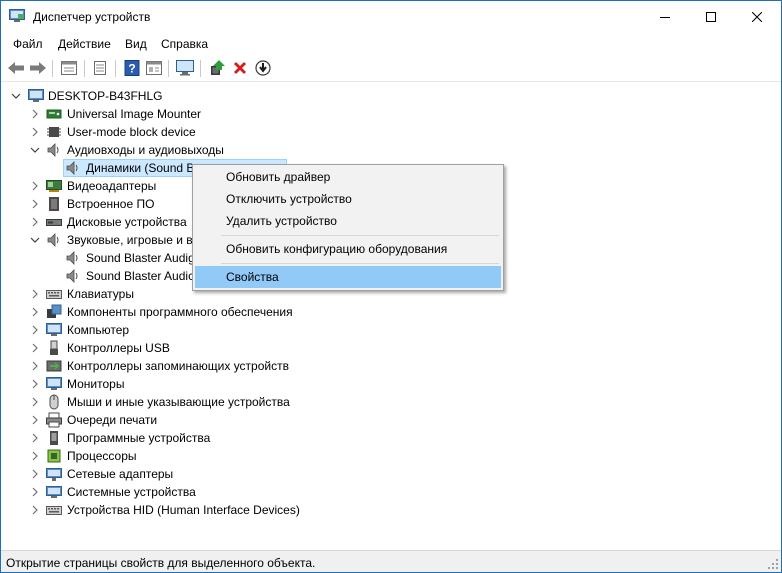 The image size is (782, 573). Describe the element at coordinates (54, 347) in the screenshot. I see `usb-icon` at that location.